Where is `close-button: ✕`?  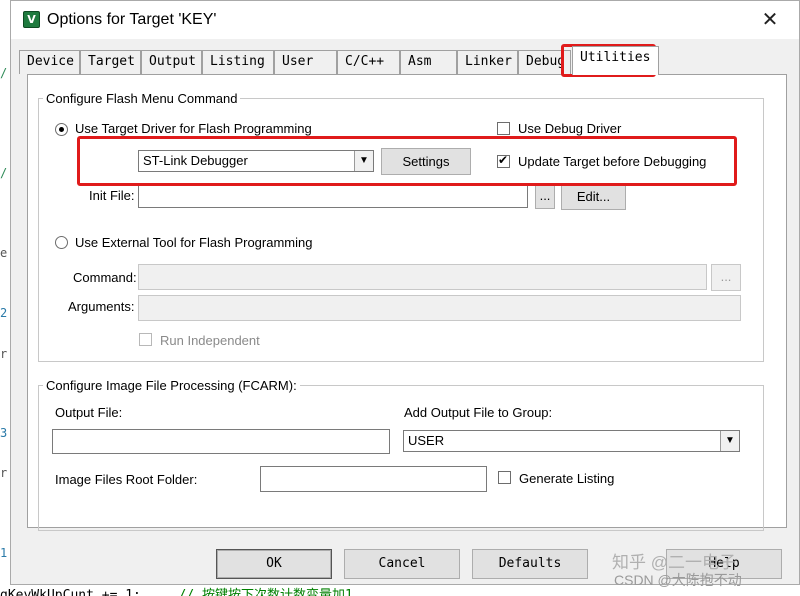 close-button: ✕ is located at coordinates (770, 20).